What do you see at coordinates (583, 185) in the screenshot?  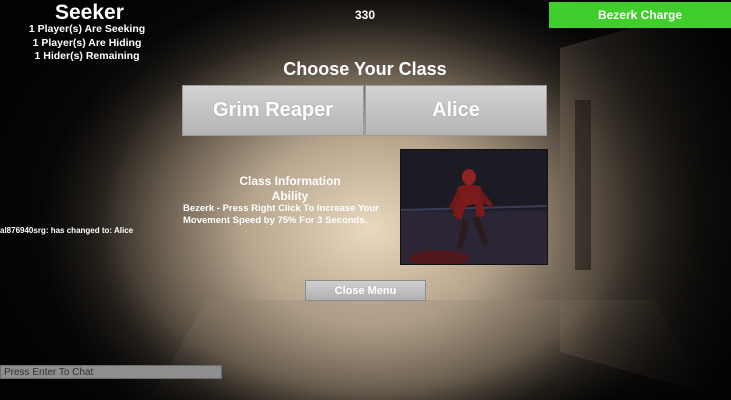 I see `scene-doorway` at bounding box center [583, 185].